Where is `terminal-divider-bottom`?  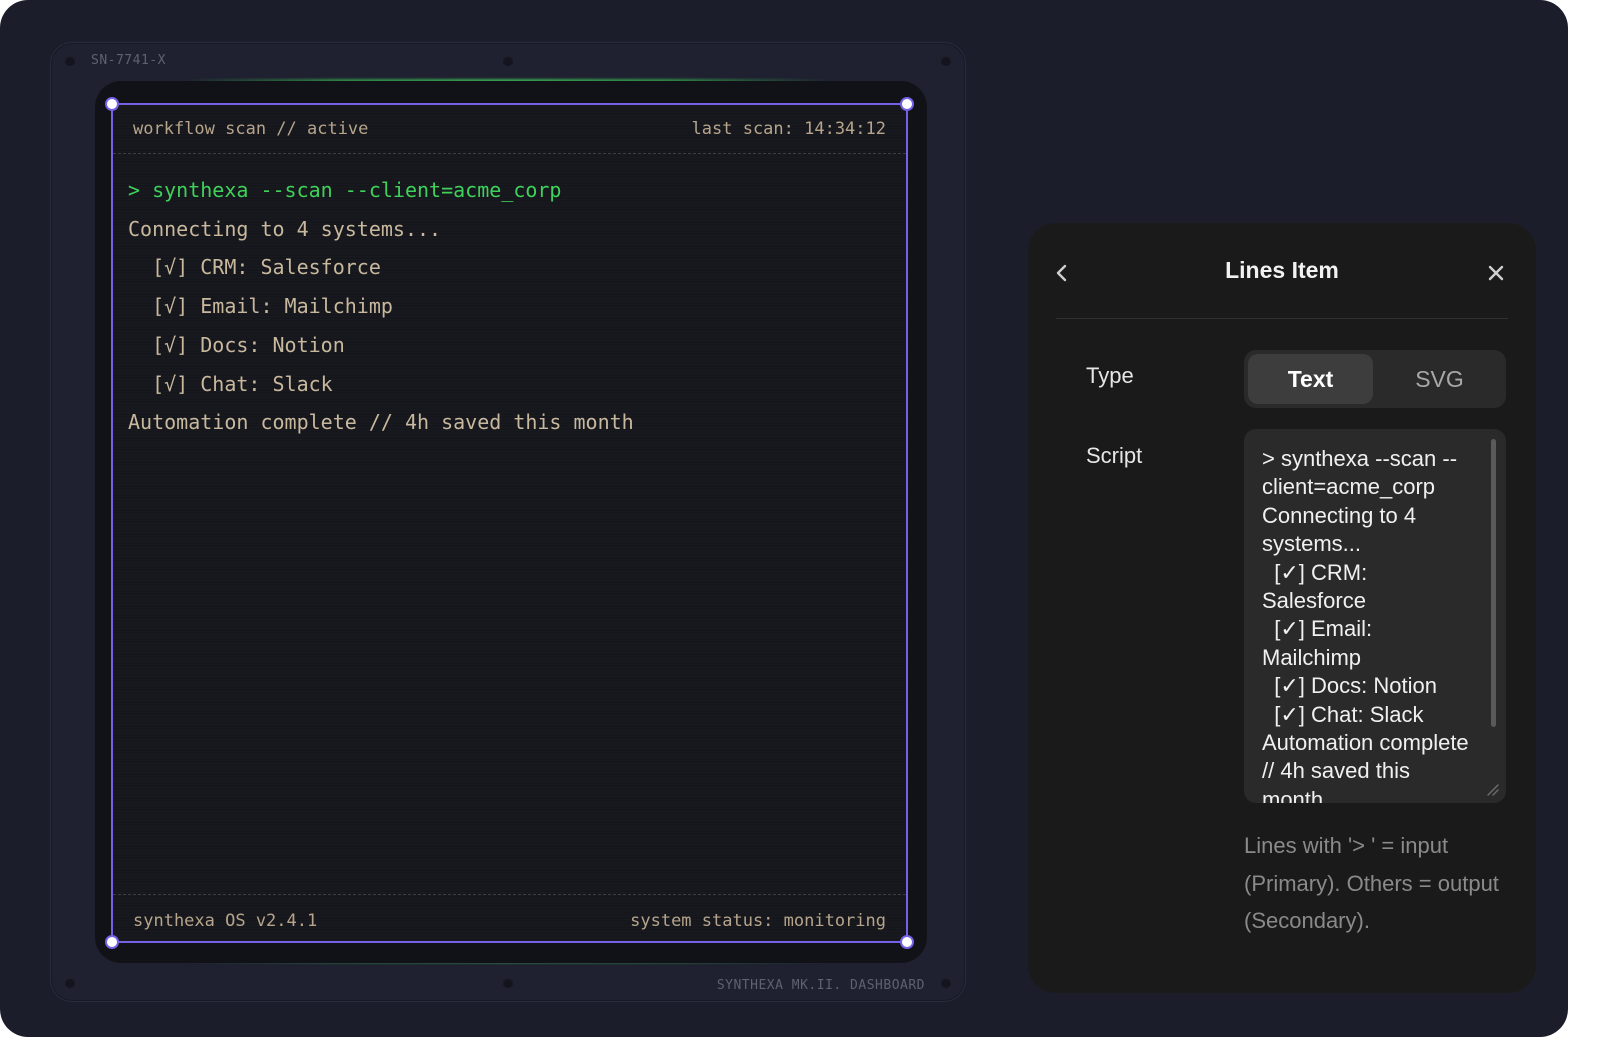 terminal-divider-bottom is located at coordinates (509, 894).